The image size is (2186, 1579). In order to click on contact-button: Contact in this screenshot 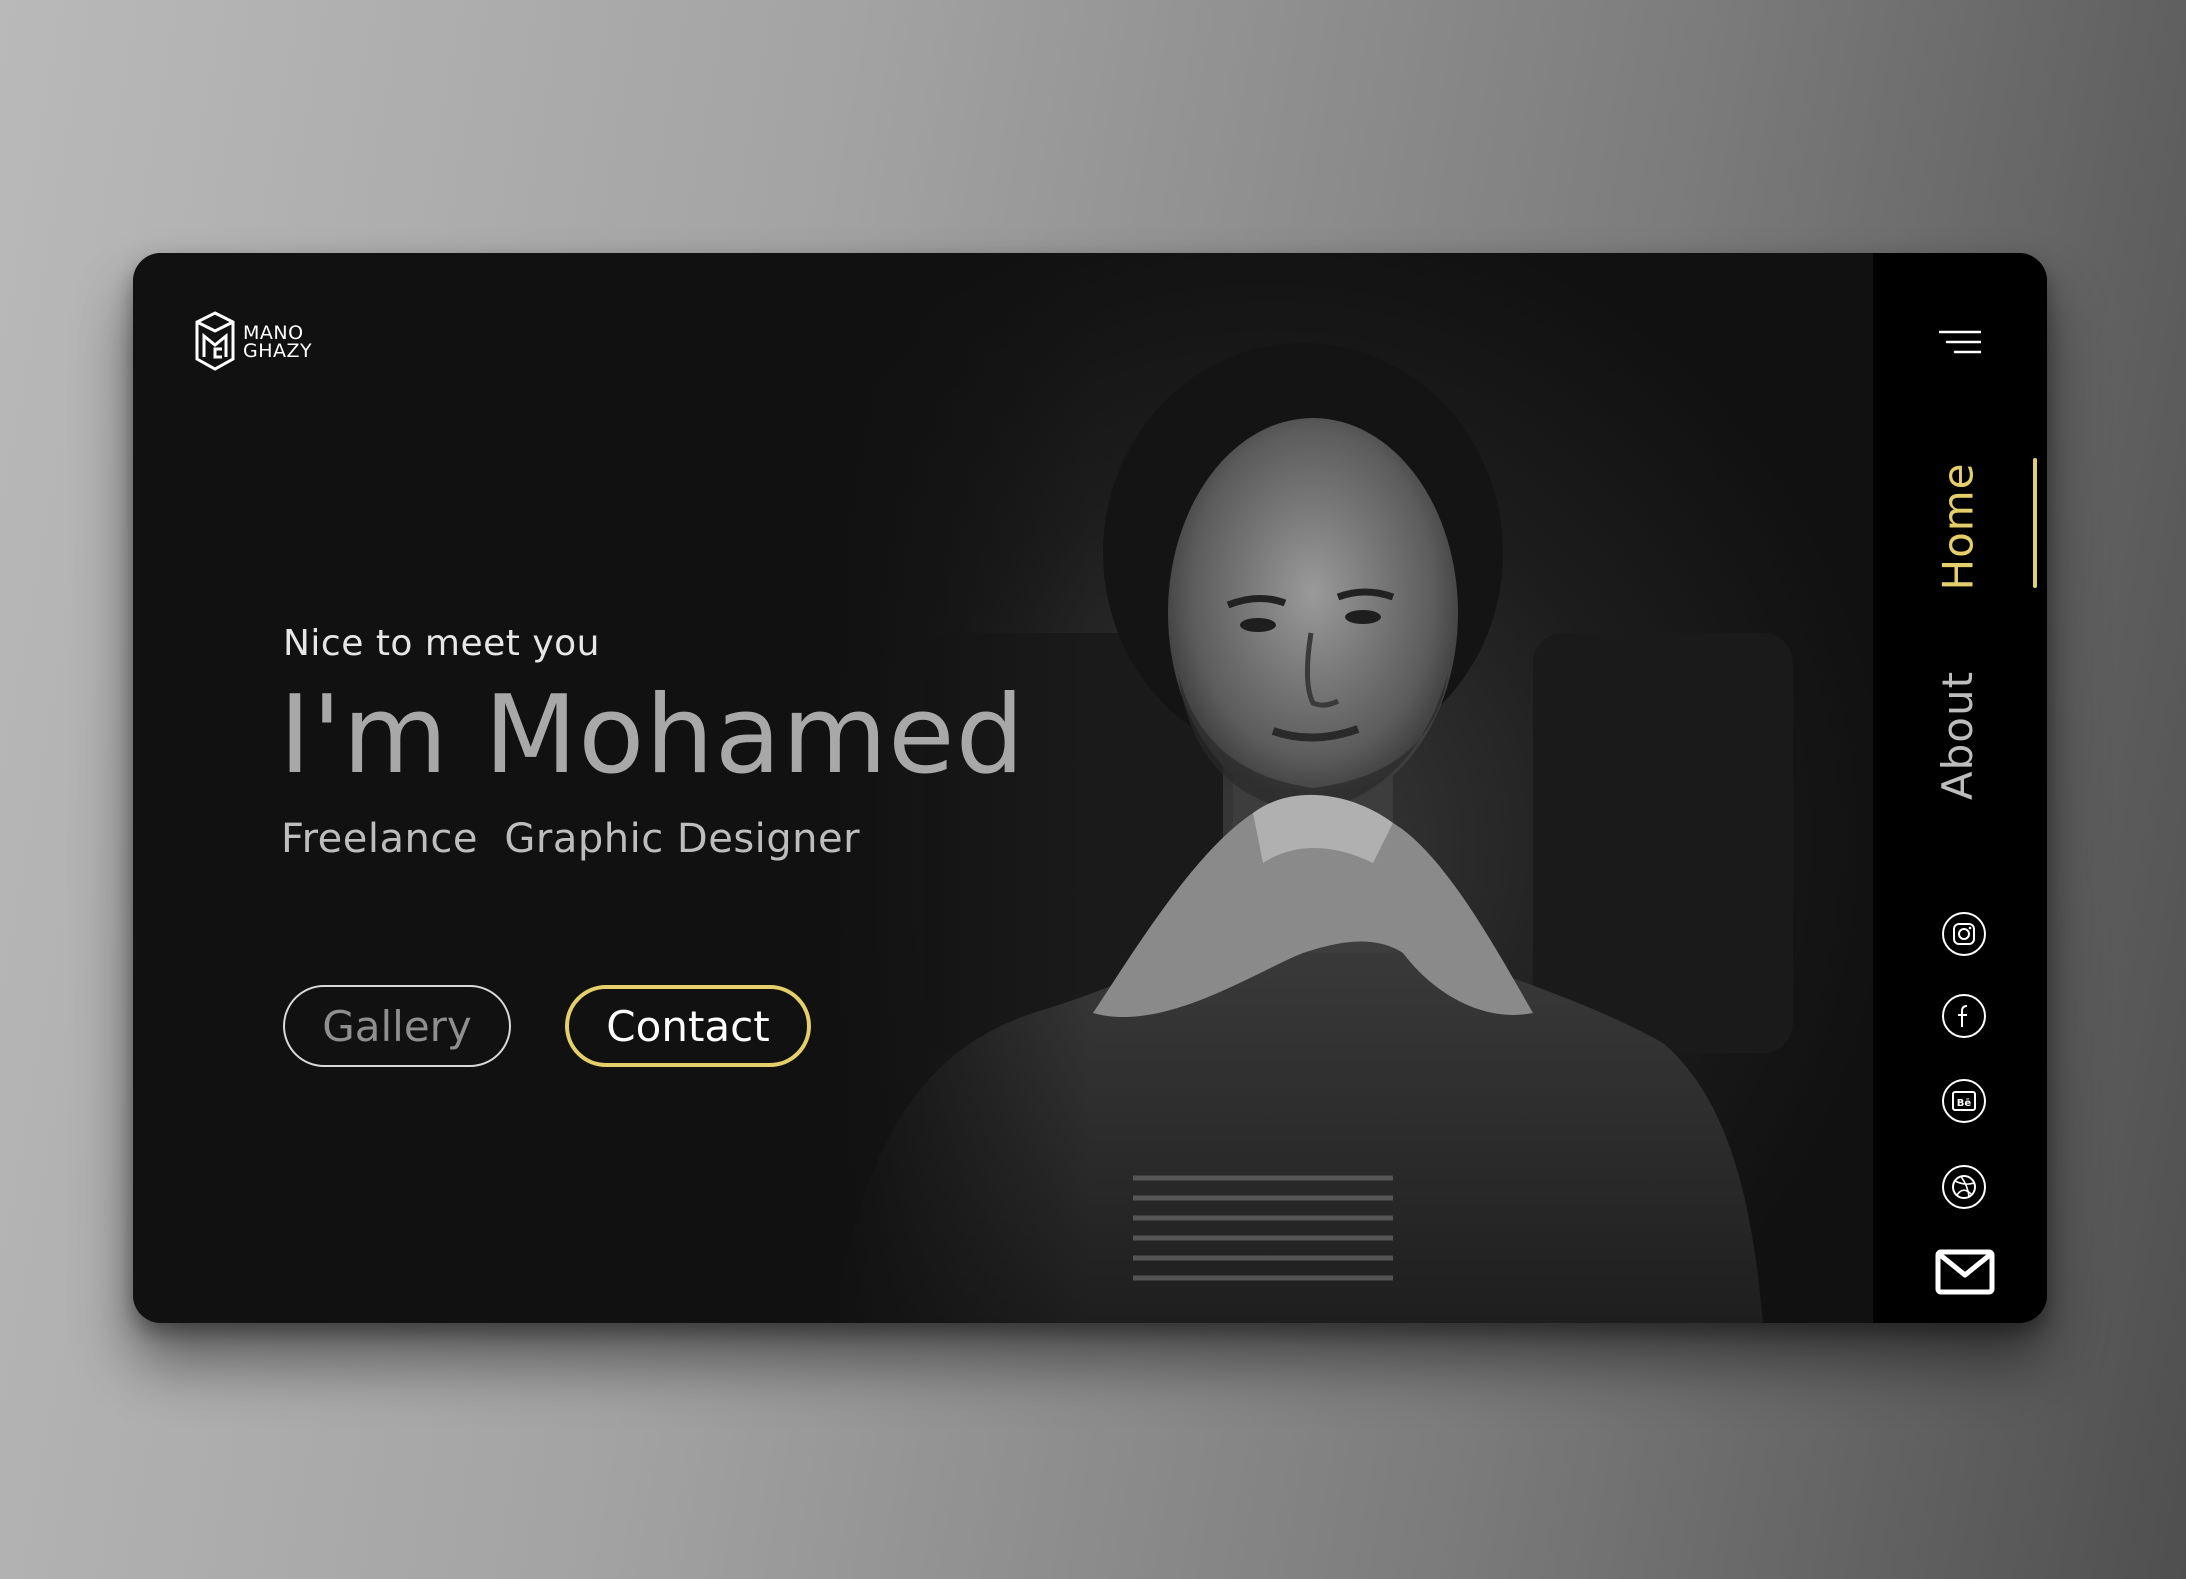, I will do `click(688, 1026)`.